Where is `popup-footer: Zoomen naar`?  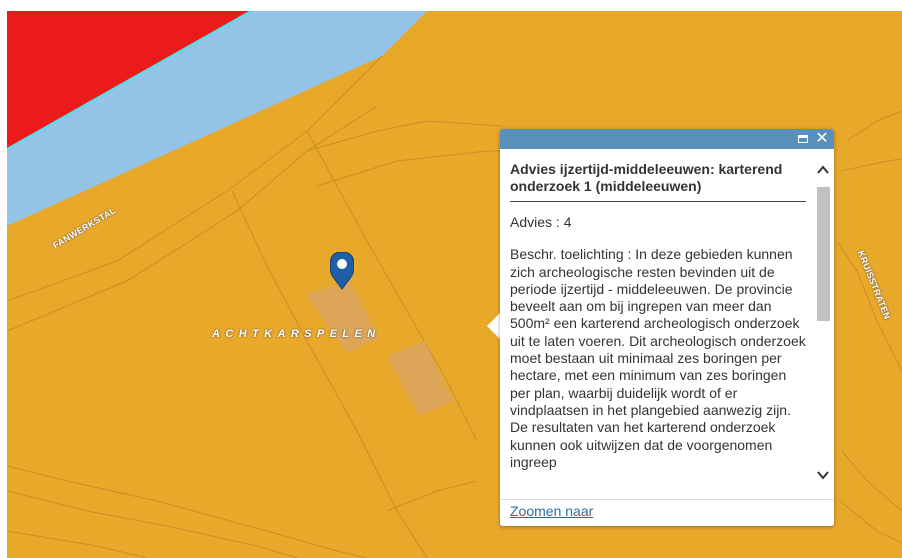 popup-footer: Zoomen naar is located at coordinates (667, 512).